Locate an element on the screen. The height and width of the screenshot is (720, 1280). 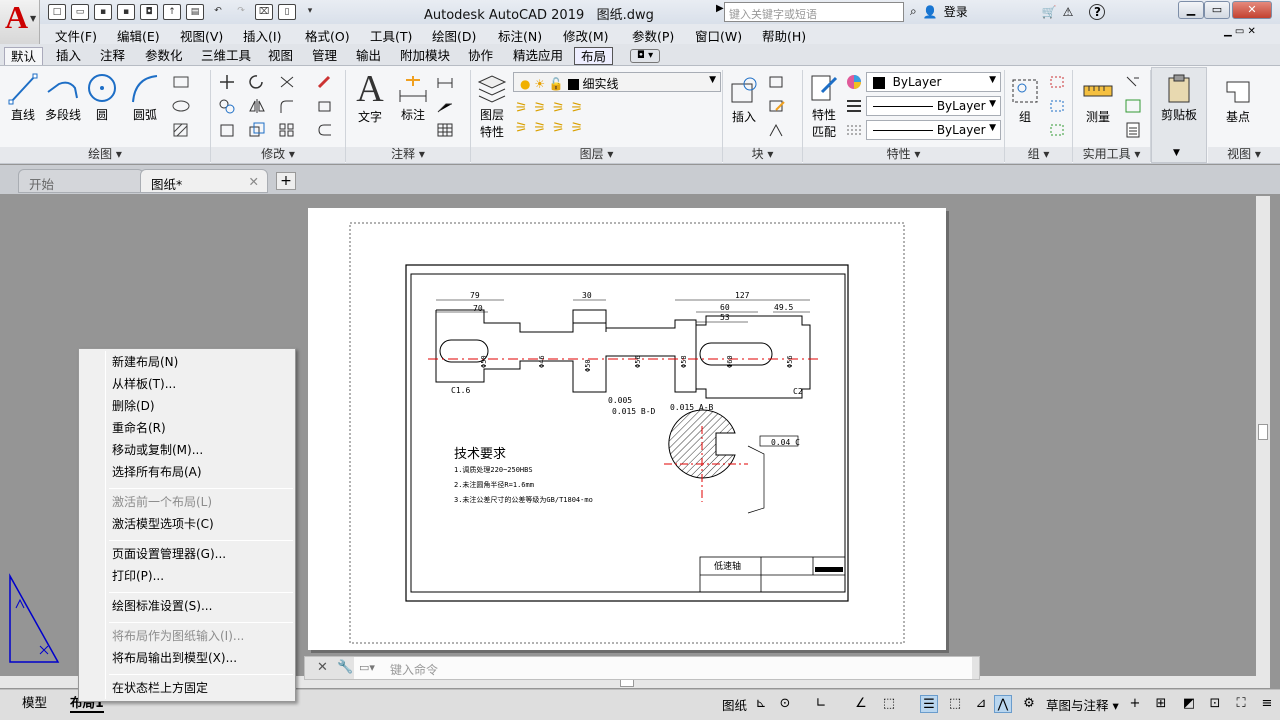
menu-activate-model-tab: 激活模型选项卡(C) is located at coordinates (163, 524).